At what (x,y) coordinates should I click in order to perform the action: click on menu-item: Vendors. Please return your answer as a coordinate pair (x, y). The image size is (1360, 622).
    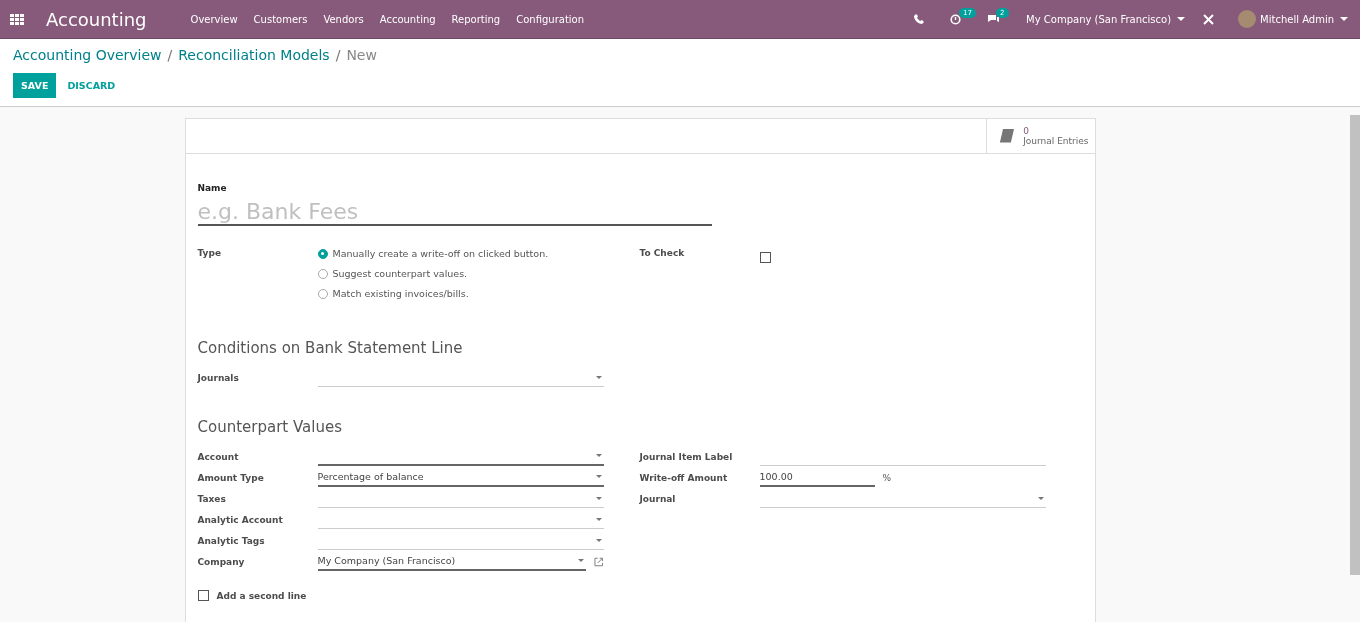
    Looking at the image, I should click on (343, 19).